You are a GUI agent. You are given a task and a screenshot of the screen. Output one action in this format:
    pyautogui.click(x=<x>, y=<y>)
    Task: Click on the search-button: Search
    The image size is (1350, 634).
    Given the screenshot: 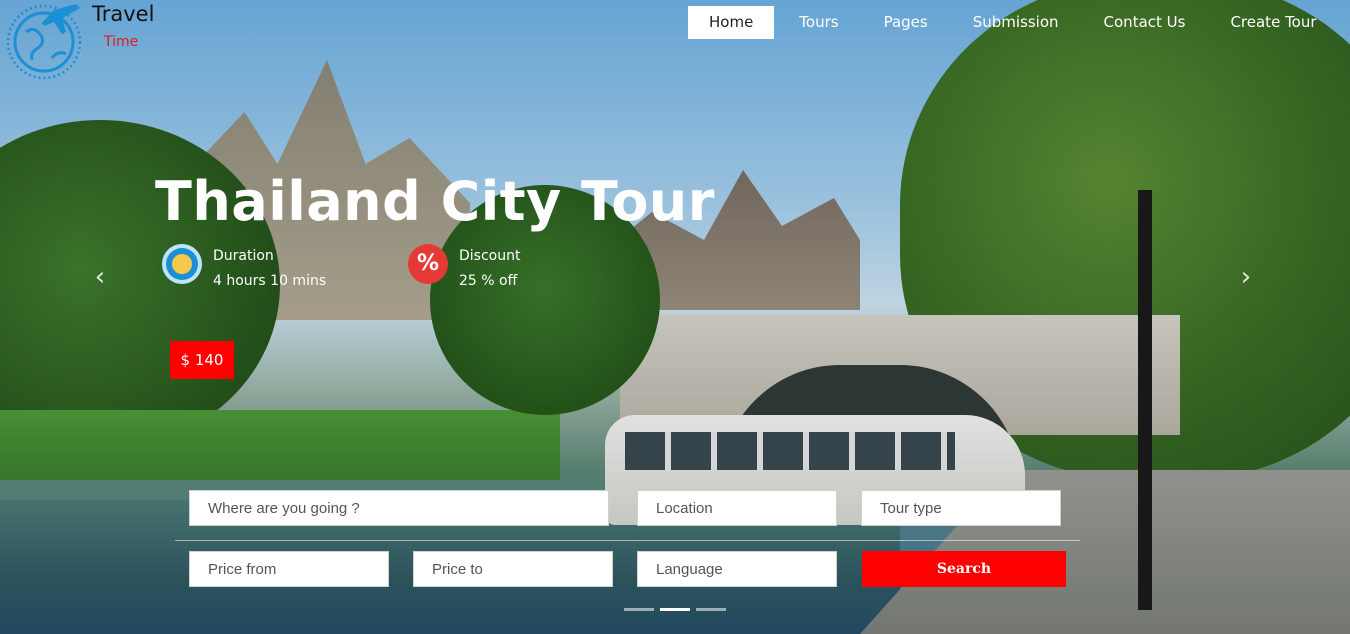 What is the action you would take?
    pyautogui.click(x=964, y=569)
    